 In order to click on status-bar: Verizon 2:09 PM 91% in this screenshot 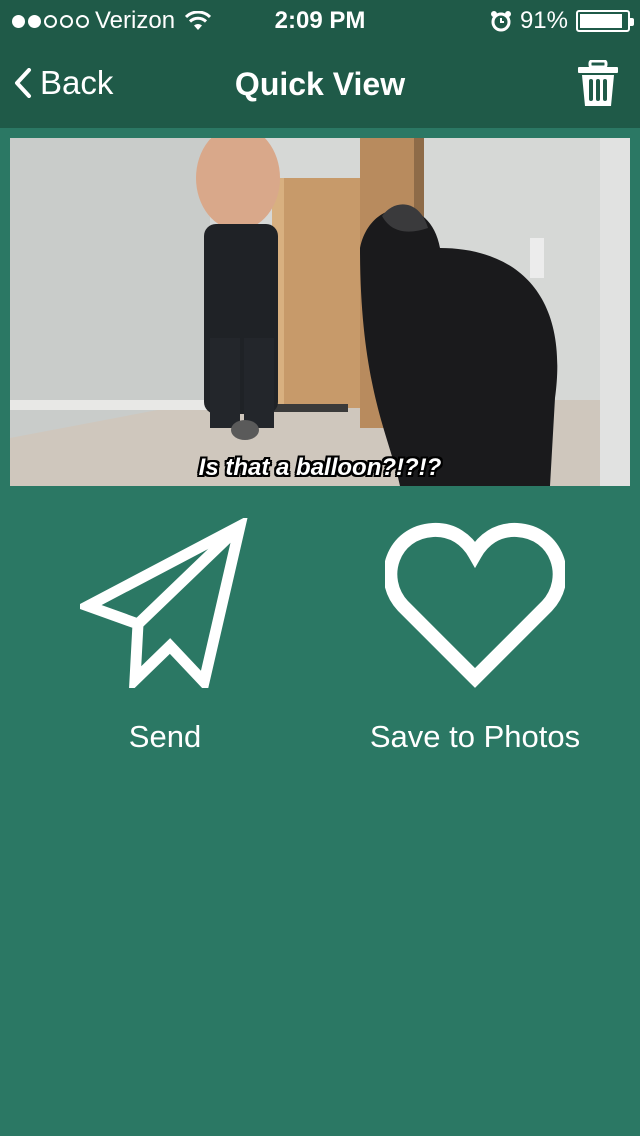, I will do `click(320, 20)`.